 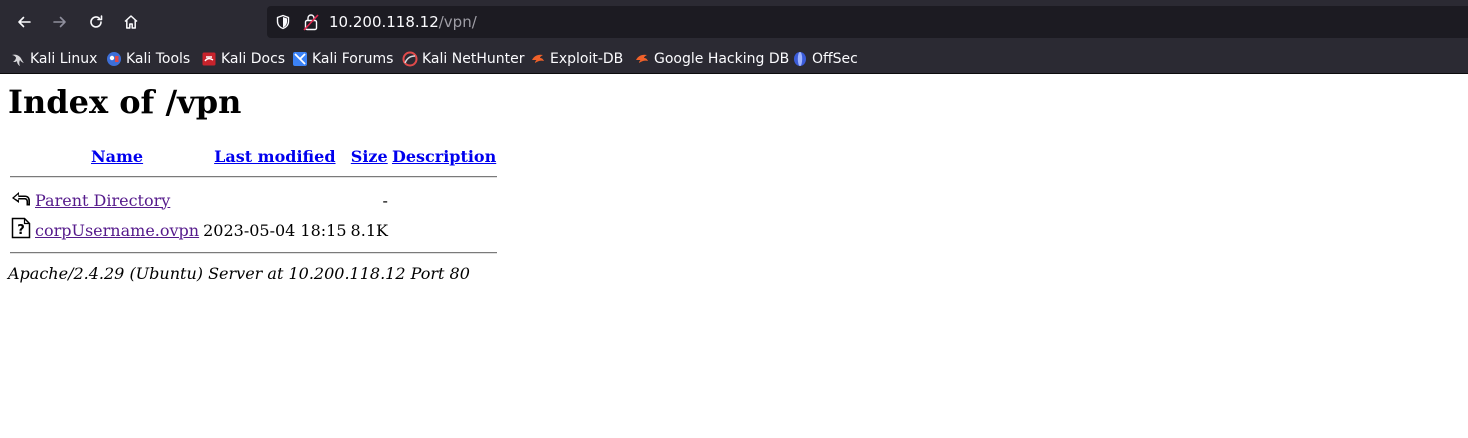 What do you see at coordinates (283, 22) in the screenshot?
I see `tracking-protection-shield-icon` at bounding box center [283, 22].